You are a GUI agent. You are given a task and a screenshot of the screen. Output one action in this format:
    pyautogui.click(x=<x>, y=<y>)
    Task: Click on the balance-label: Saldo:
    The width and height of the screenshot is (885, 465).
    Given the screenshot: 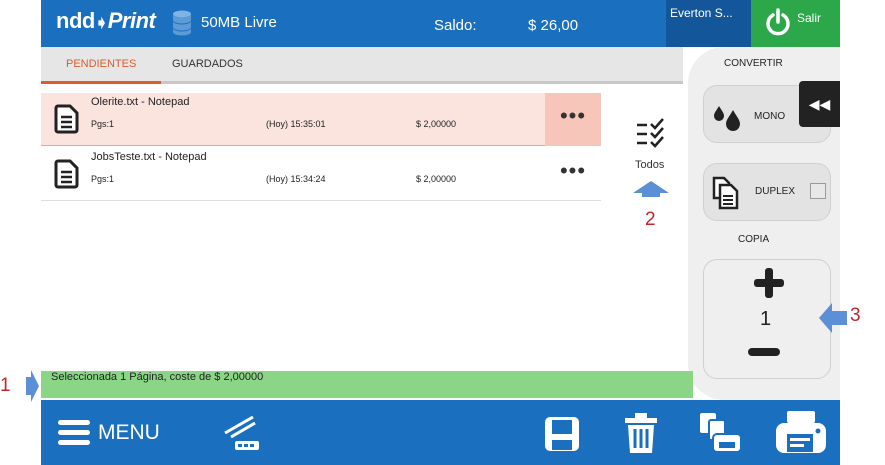 What is the action you would take?
    pyautogui.click(x=455, y=25)
    